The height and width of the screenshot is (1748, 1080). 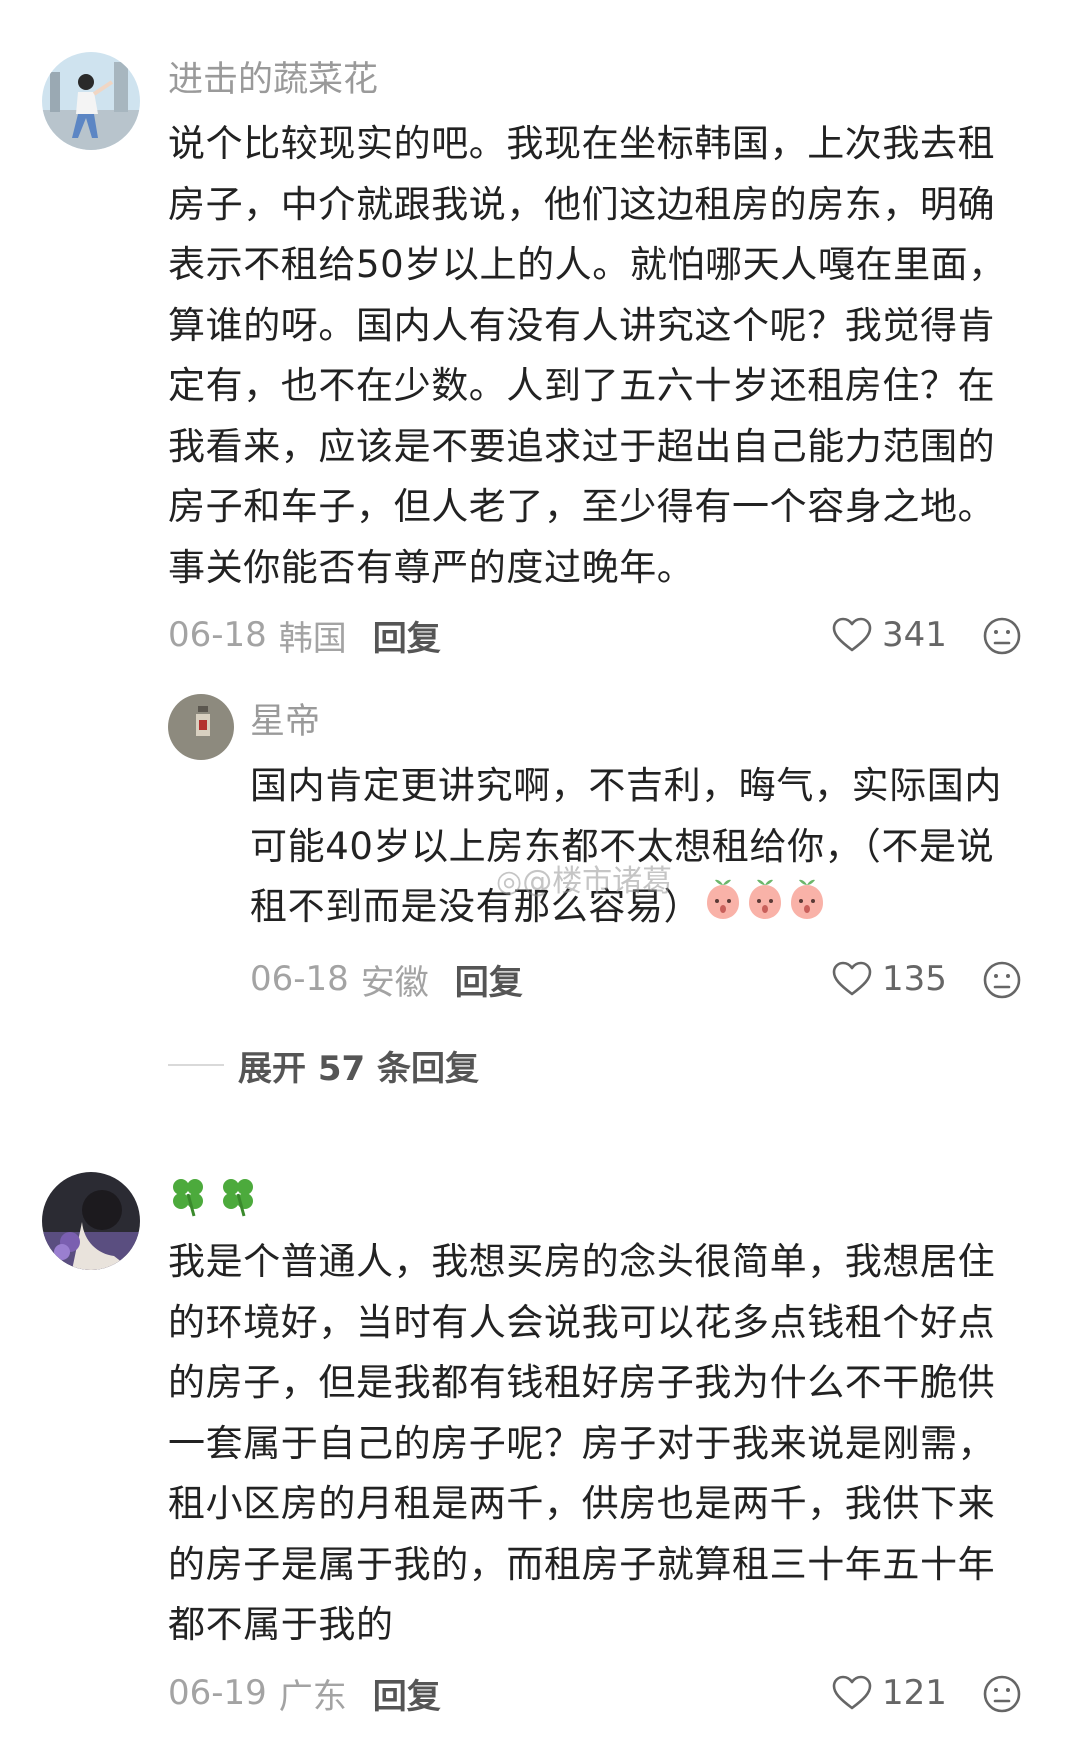 I want to click on comment-date: 06-18, so click(x=217, y=635).